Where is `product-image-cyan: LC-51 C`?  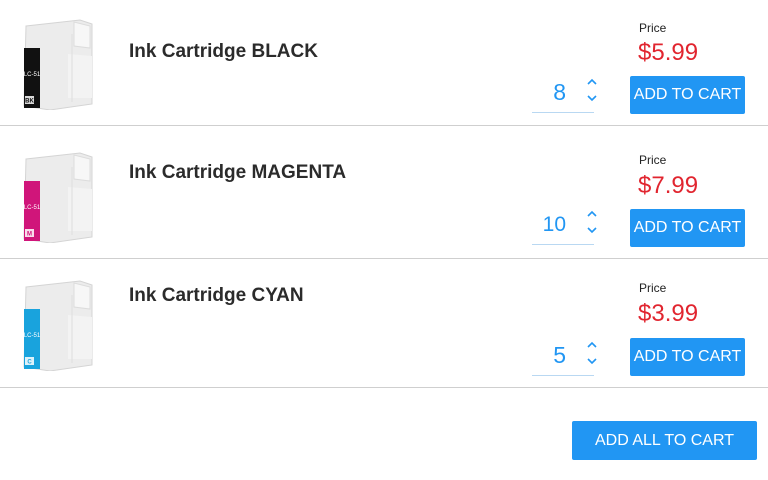 product-image-cyan: LC-51 C is located at coordinates (60, 325).